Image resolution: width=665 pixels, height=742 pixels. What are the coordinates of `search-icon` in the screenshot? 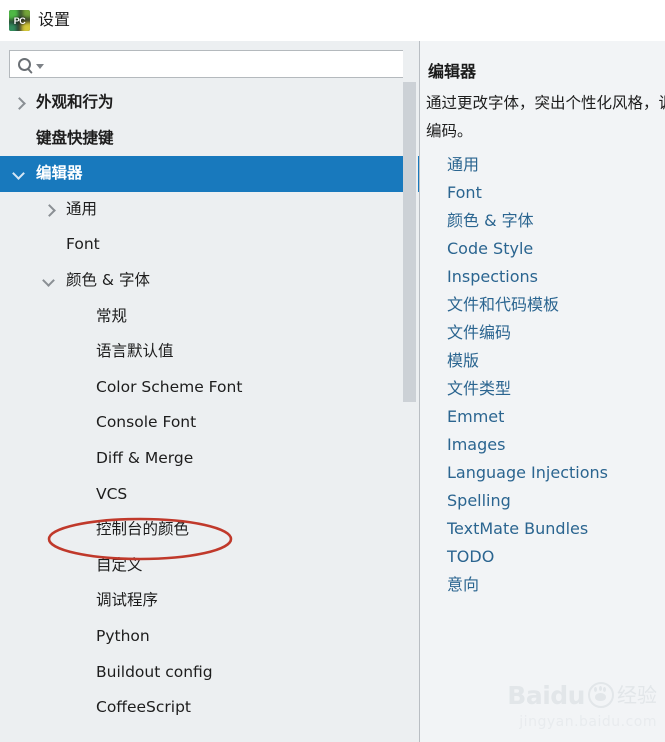 It's located at (31, 64).